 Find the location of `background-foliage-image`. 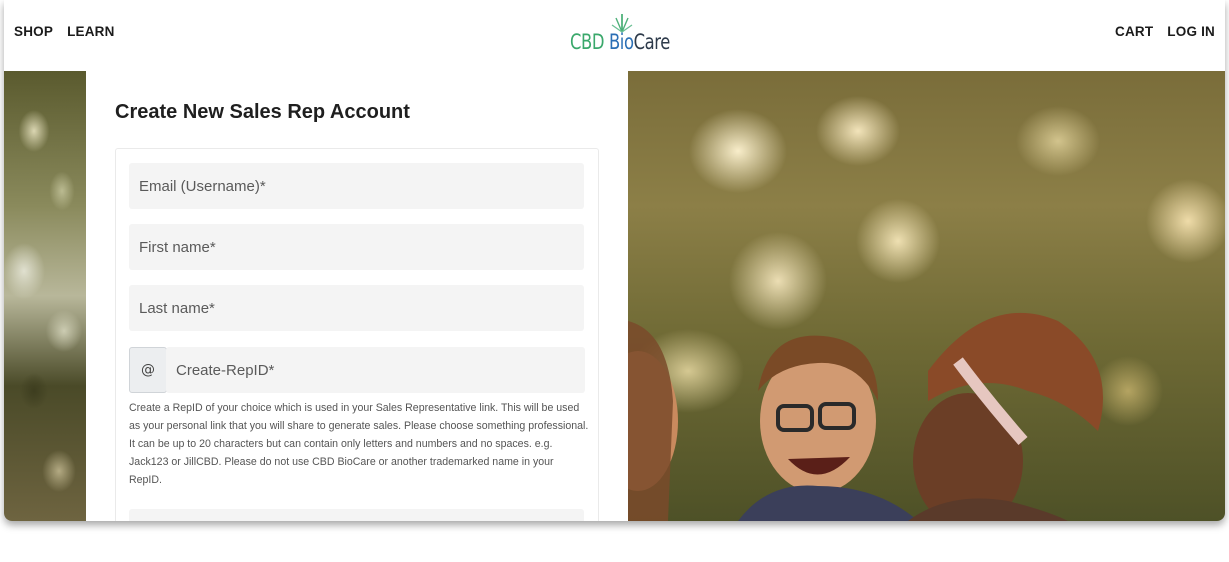

background-foliage-image is located at coordinates (45, 296).